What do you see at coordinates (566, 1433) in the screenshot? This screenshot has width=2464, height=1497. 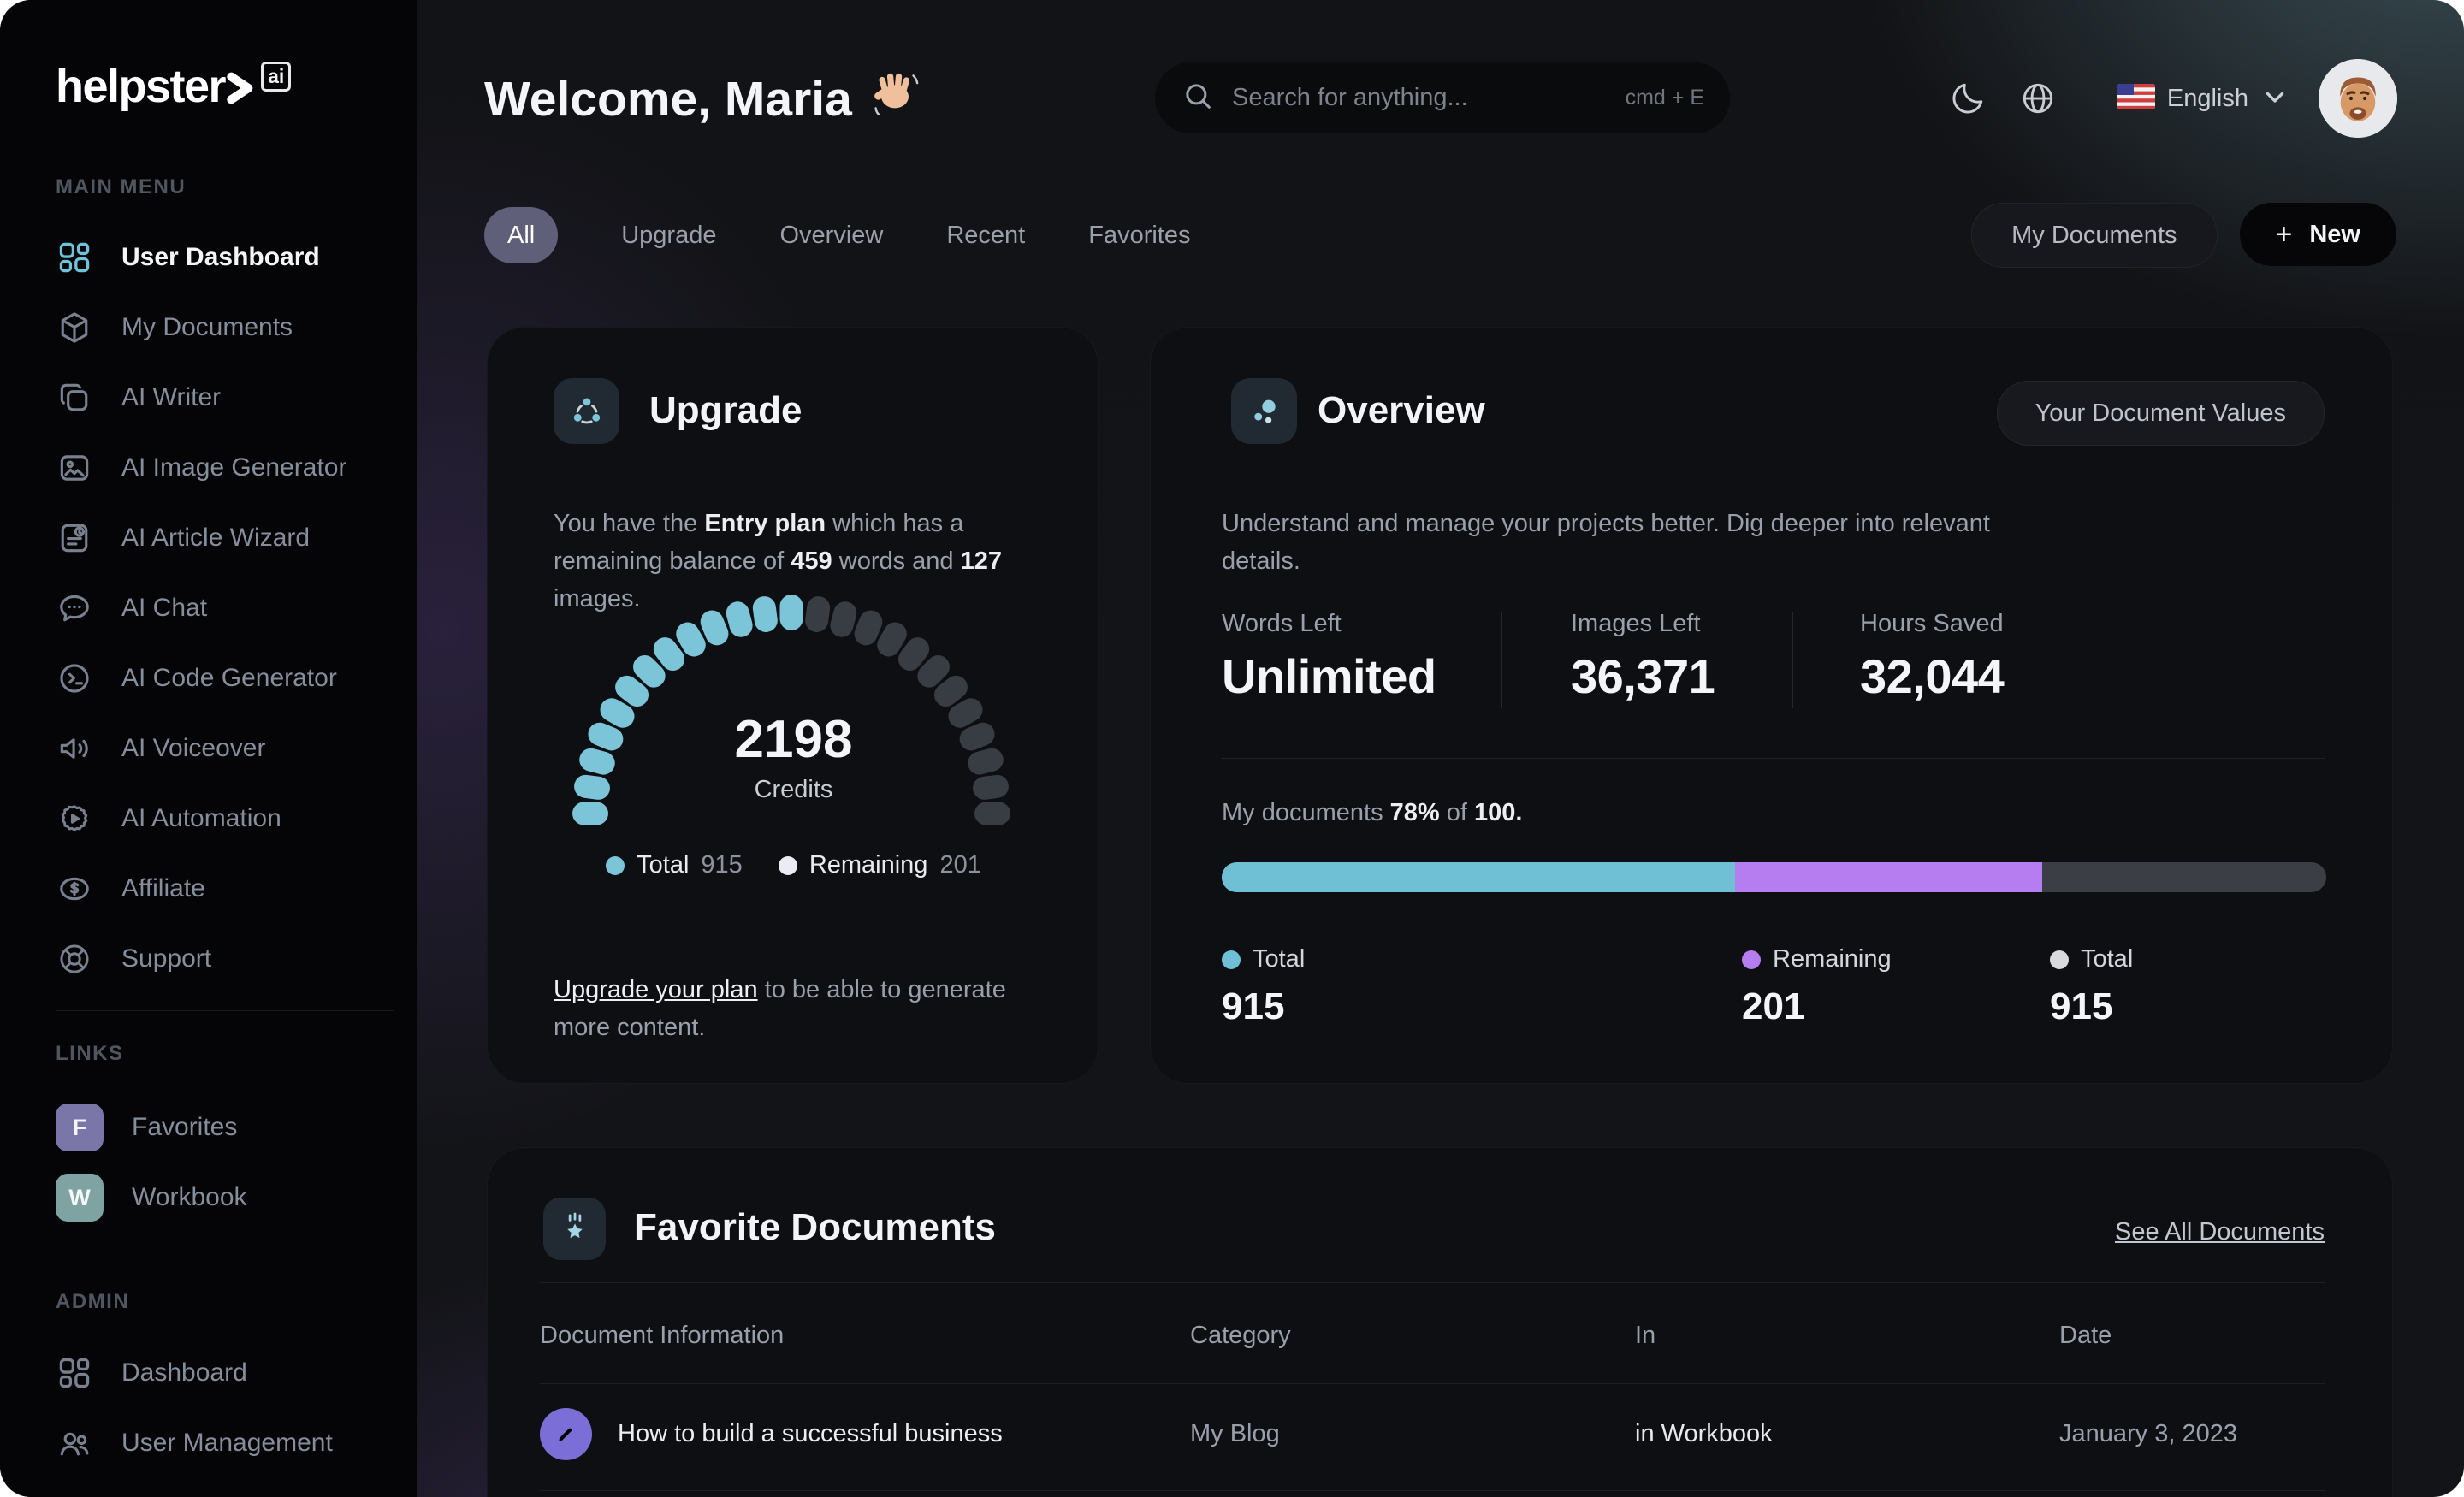 I see `pen-icon` at bounding box center [566, 1433].